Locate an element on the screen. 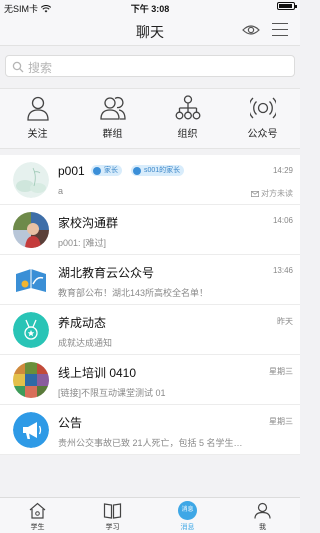  conversation-row: 养成动态 昨天 成就达成通知 is located at coordinates (150, 330).